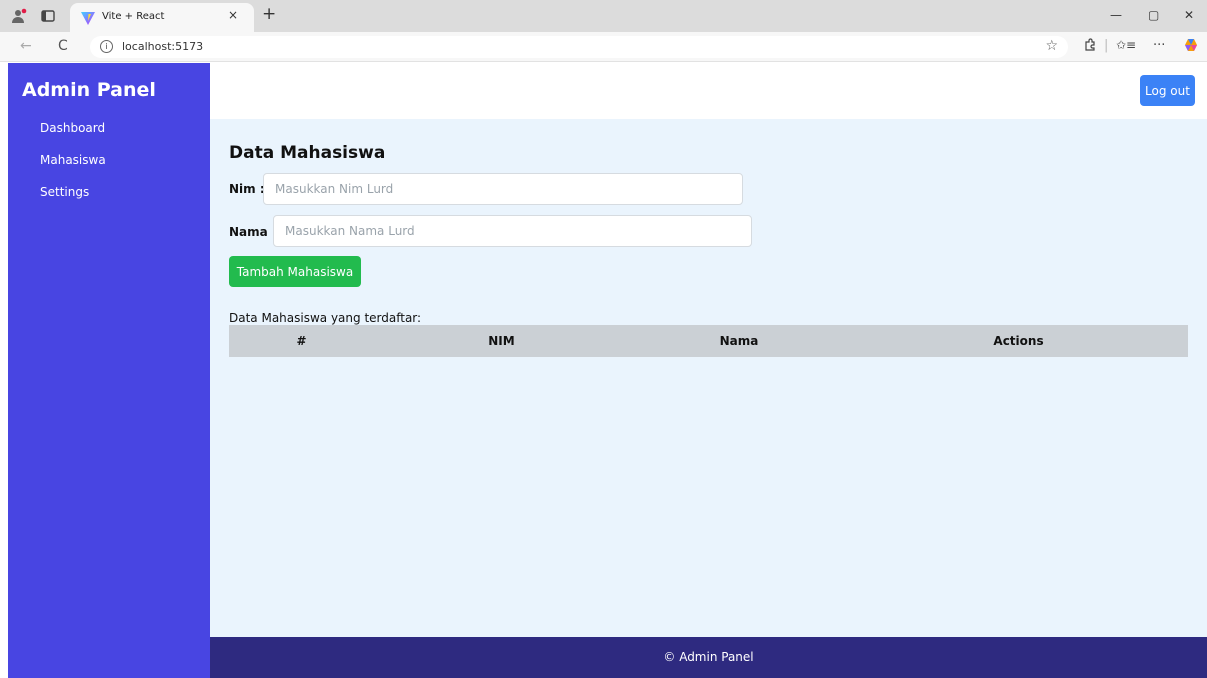 The image size is (1207, 678). Describe the element at coordinates (1191, 45) in the screenshot. I see `copilot-icon` at that location.